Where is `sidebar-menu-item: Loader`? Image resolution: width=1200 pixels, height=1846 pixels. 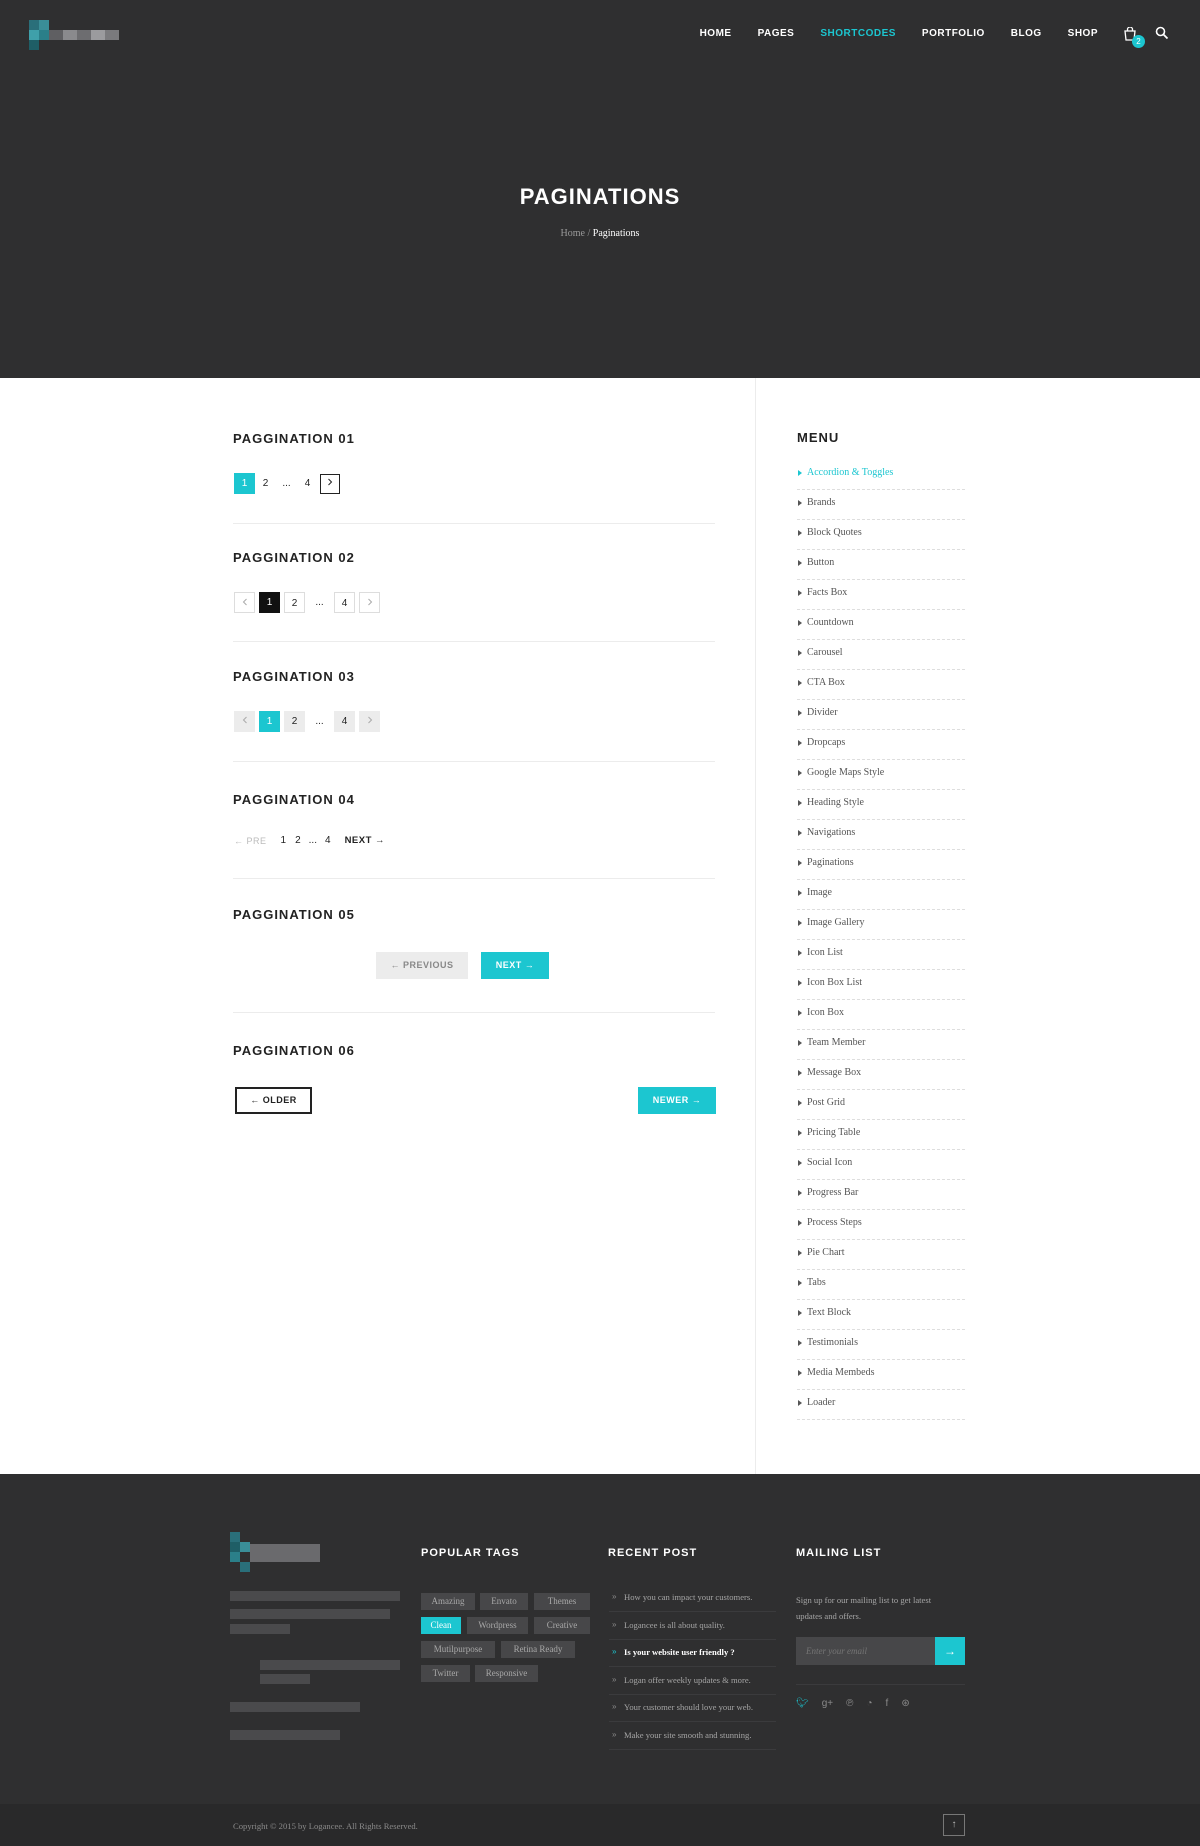
sidebar-menu-item: Loader is located at coordinates (881, 1405).